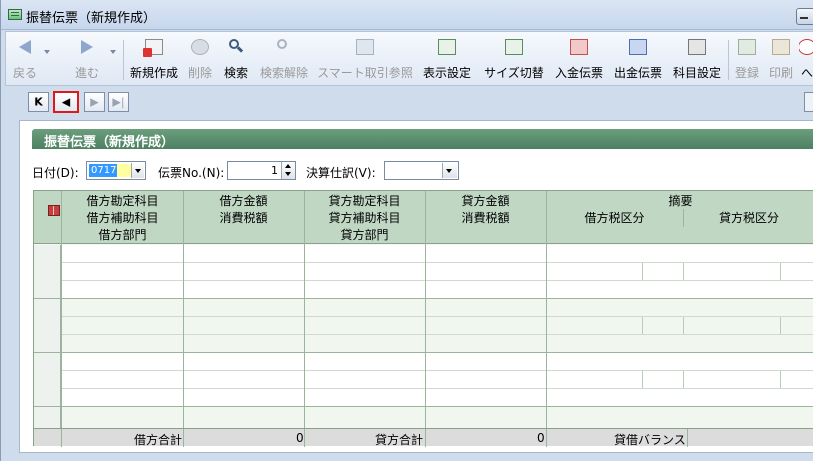  I want to click on forward-arrow-icon, so click(87, 47).